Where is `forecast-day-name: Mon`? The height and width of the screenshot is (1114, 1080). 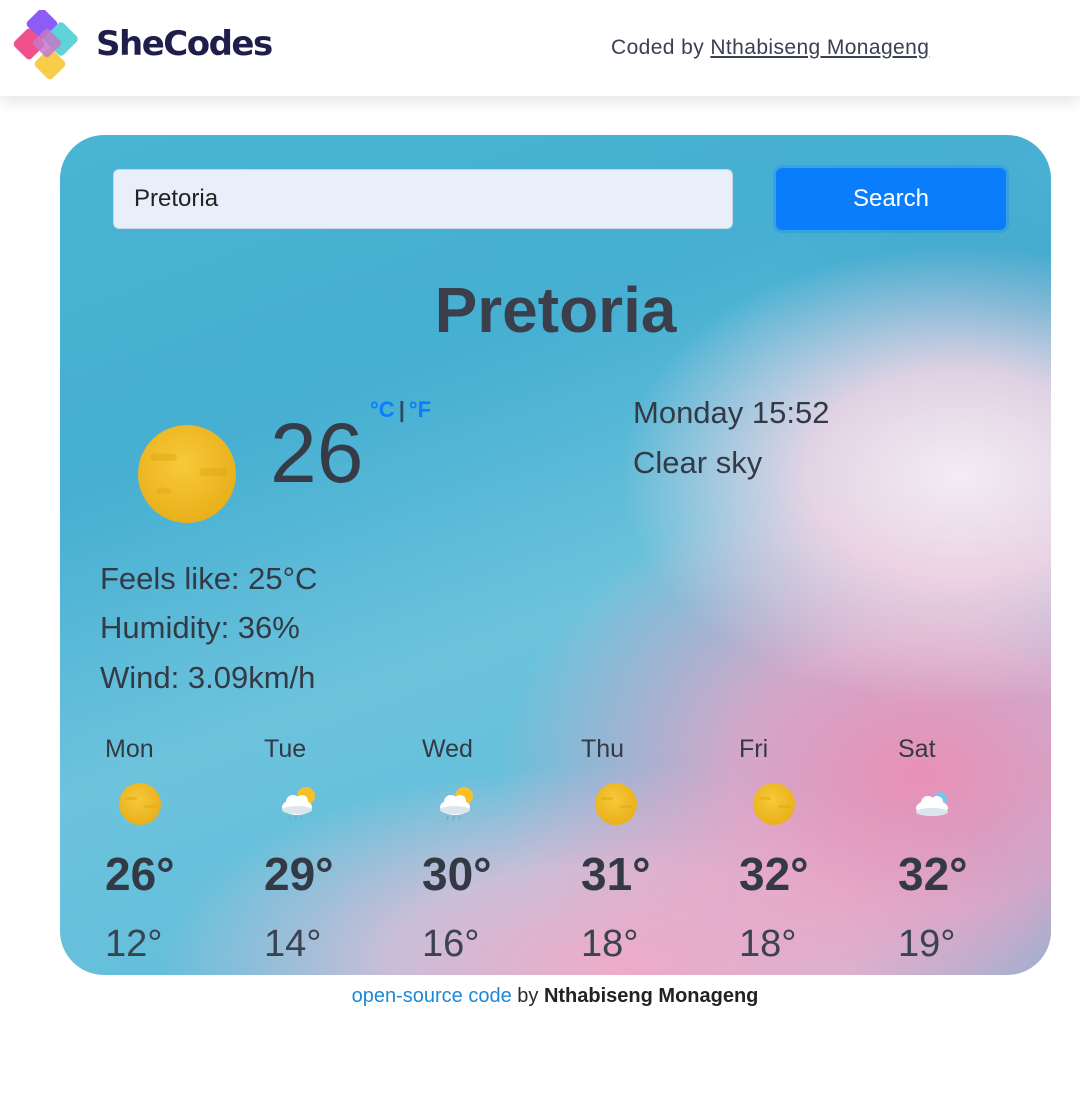 forecast-day-name: Mon is located at coordinates (129, 749).